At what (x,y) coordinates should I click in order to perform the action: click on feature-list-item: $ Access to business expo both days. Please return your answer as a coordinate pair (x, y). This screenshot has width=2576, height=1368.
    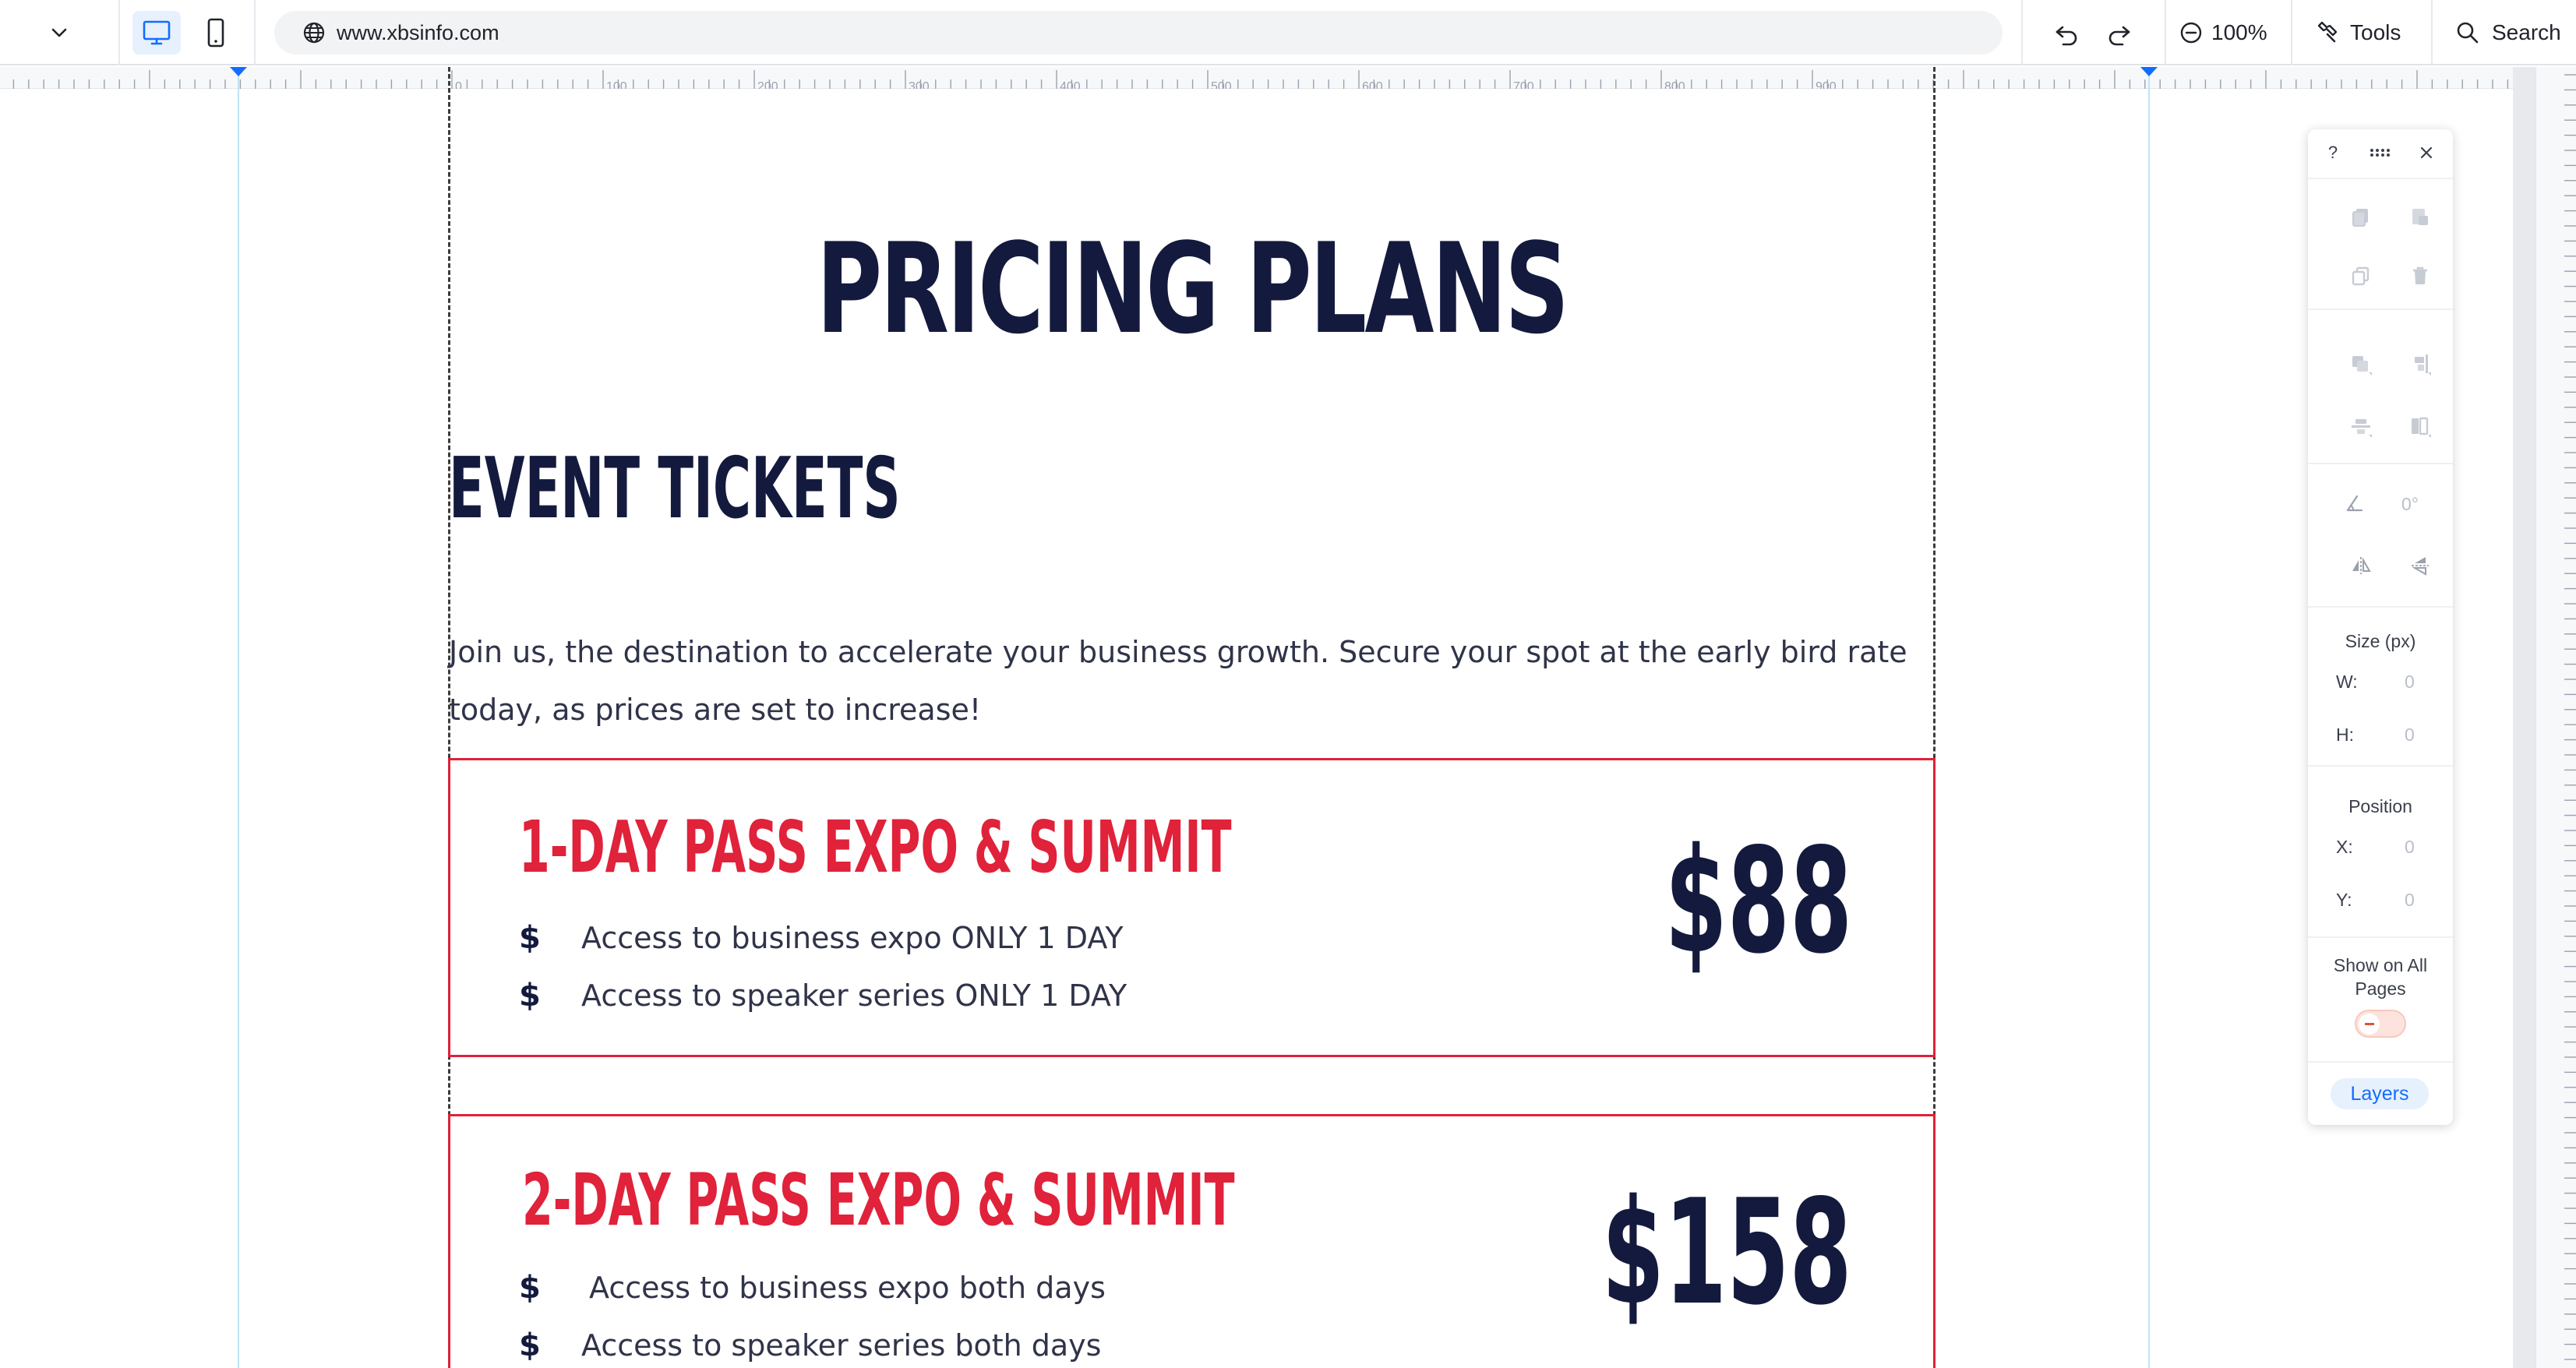
    Looking at the image, I should click on (812, 1287).